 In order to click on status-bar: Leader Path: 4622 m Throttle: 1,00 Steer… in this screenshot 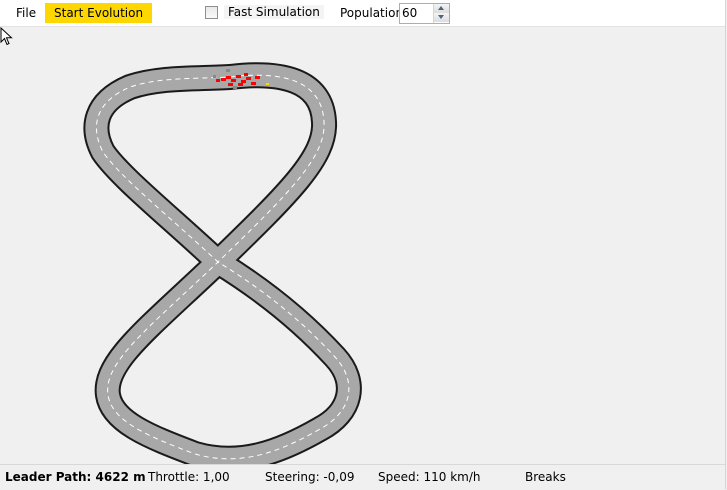, I will do `click(362, 476)`.